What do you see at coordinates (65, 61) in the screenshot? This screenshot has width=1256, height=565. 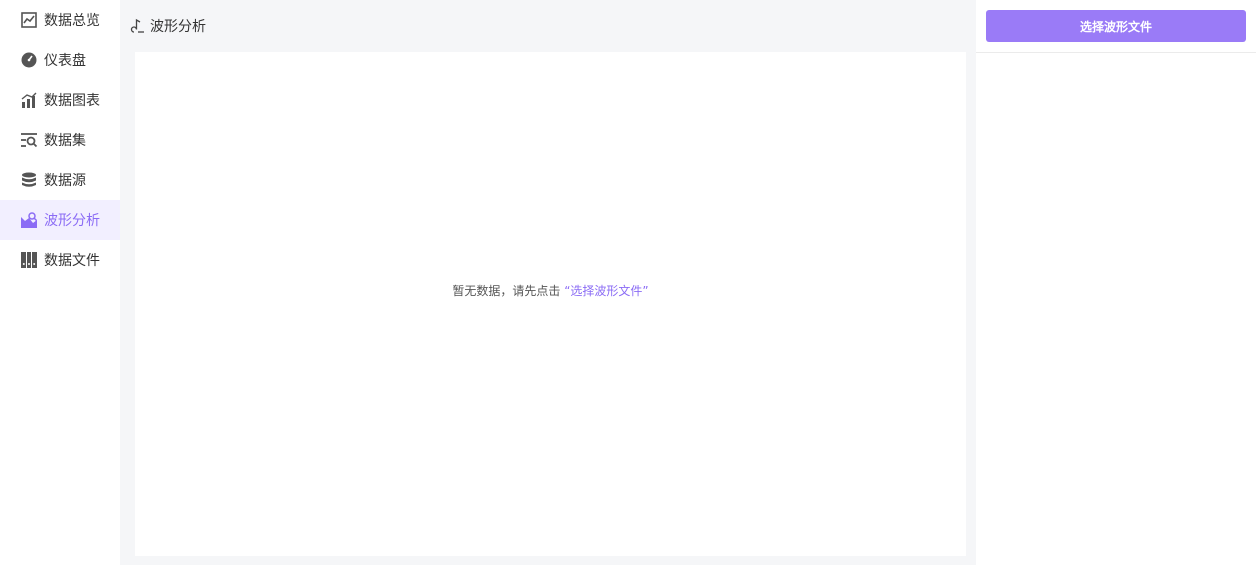 I see `sidebar-item-label: 仪表盘` at bounding box center [65, 61].